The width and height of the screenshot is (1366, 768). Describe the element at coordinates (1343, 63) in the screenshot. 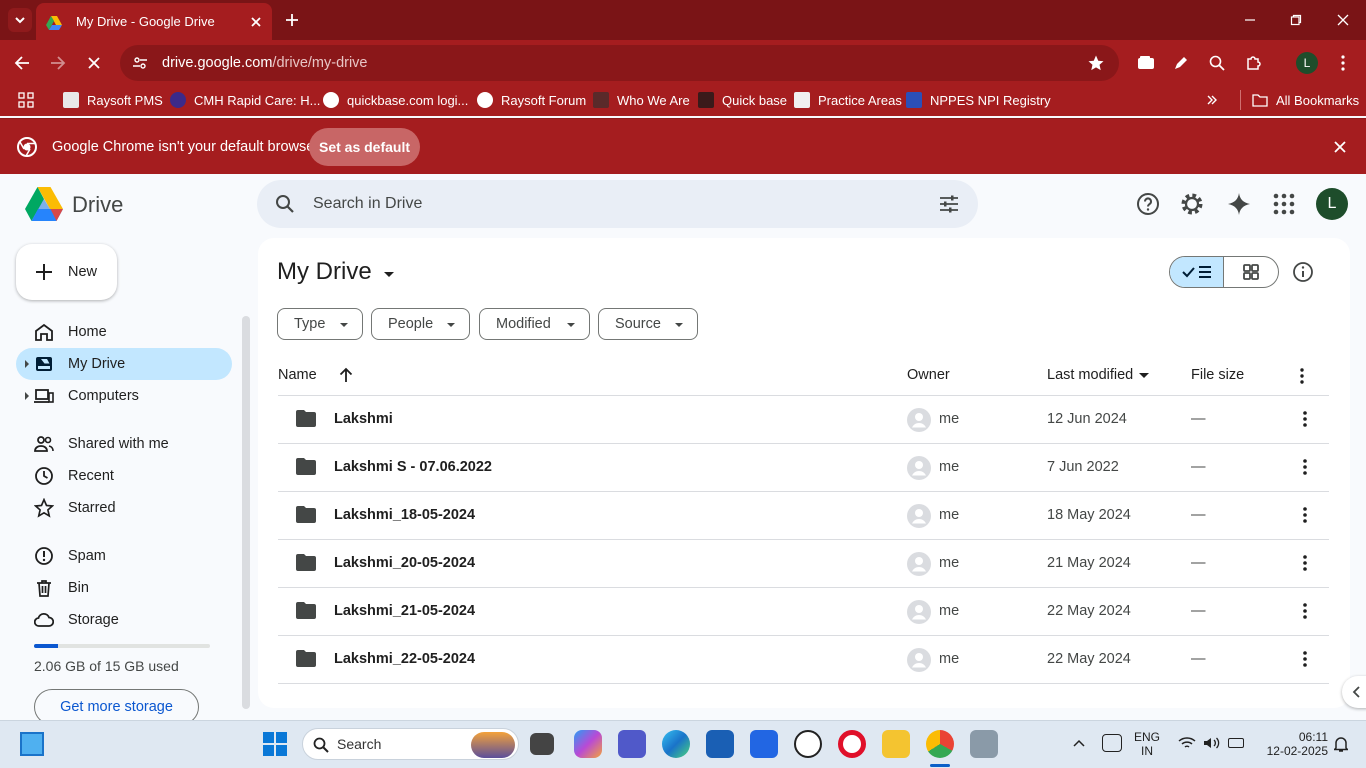

I see `chrome-menu-button` at that location.